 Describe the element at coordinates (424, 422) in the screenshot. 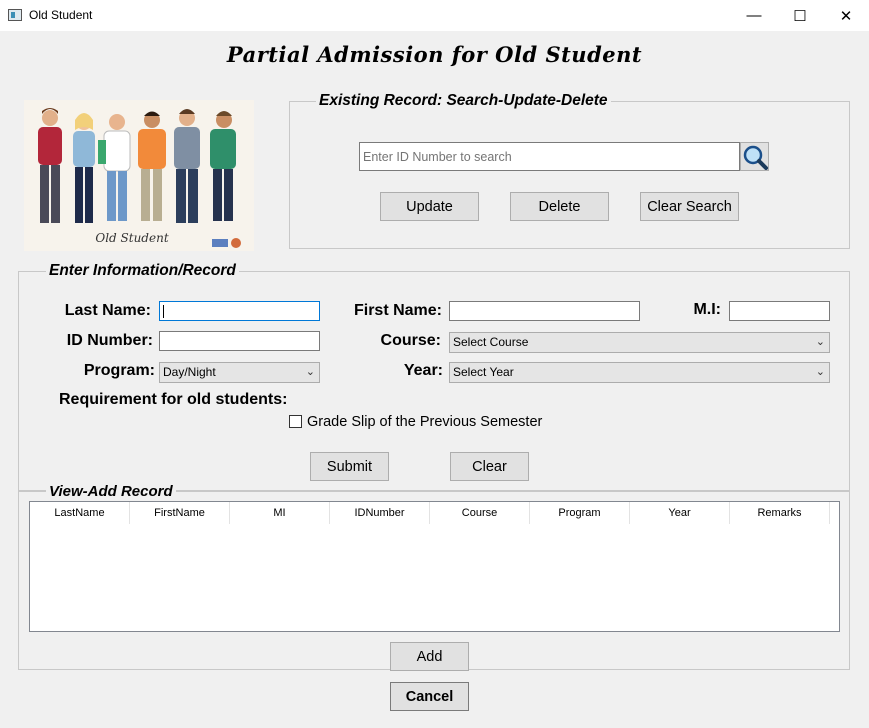

I see `grade-slip-label: Grade Slip of the Previous Semester` at that location.